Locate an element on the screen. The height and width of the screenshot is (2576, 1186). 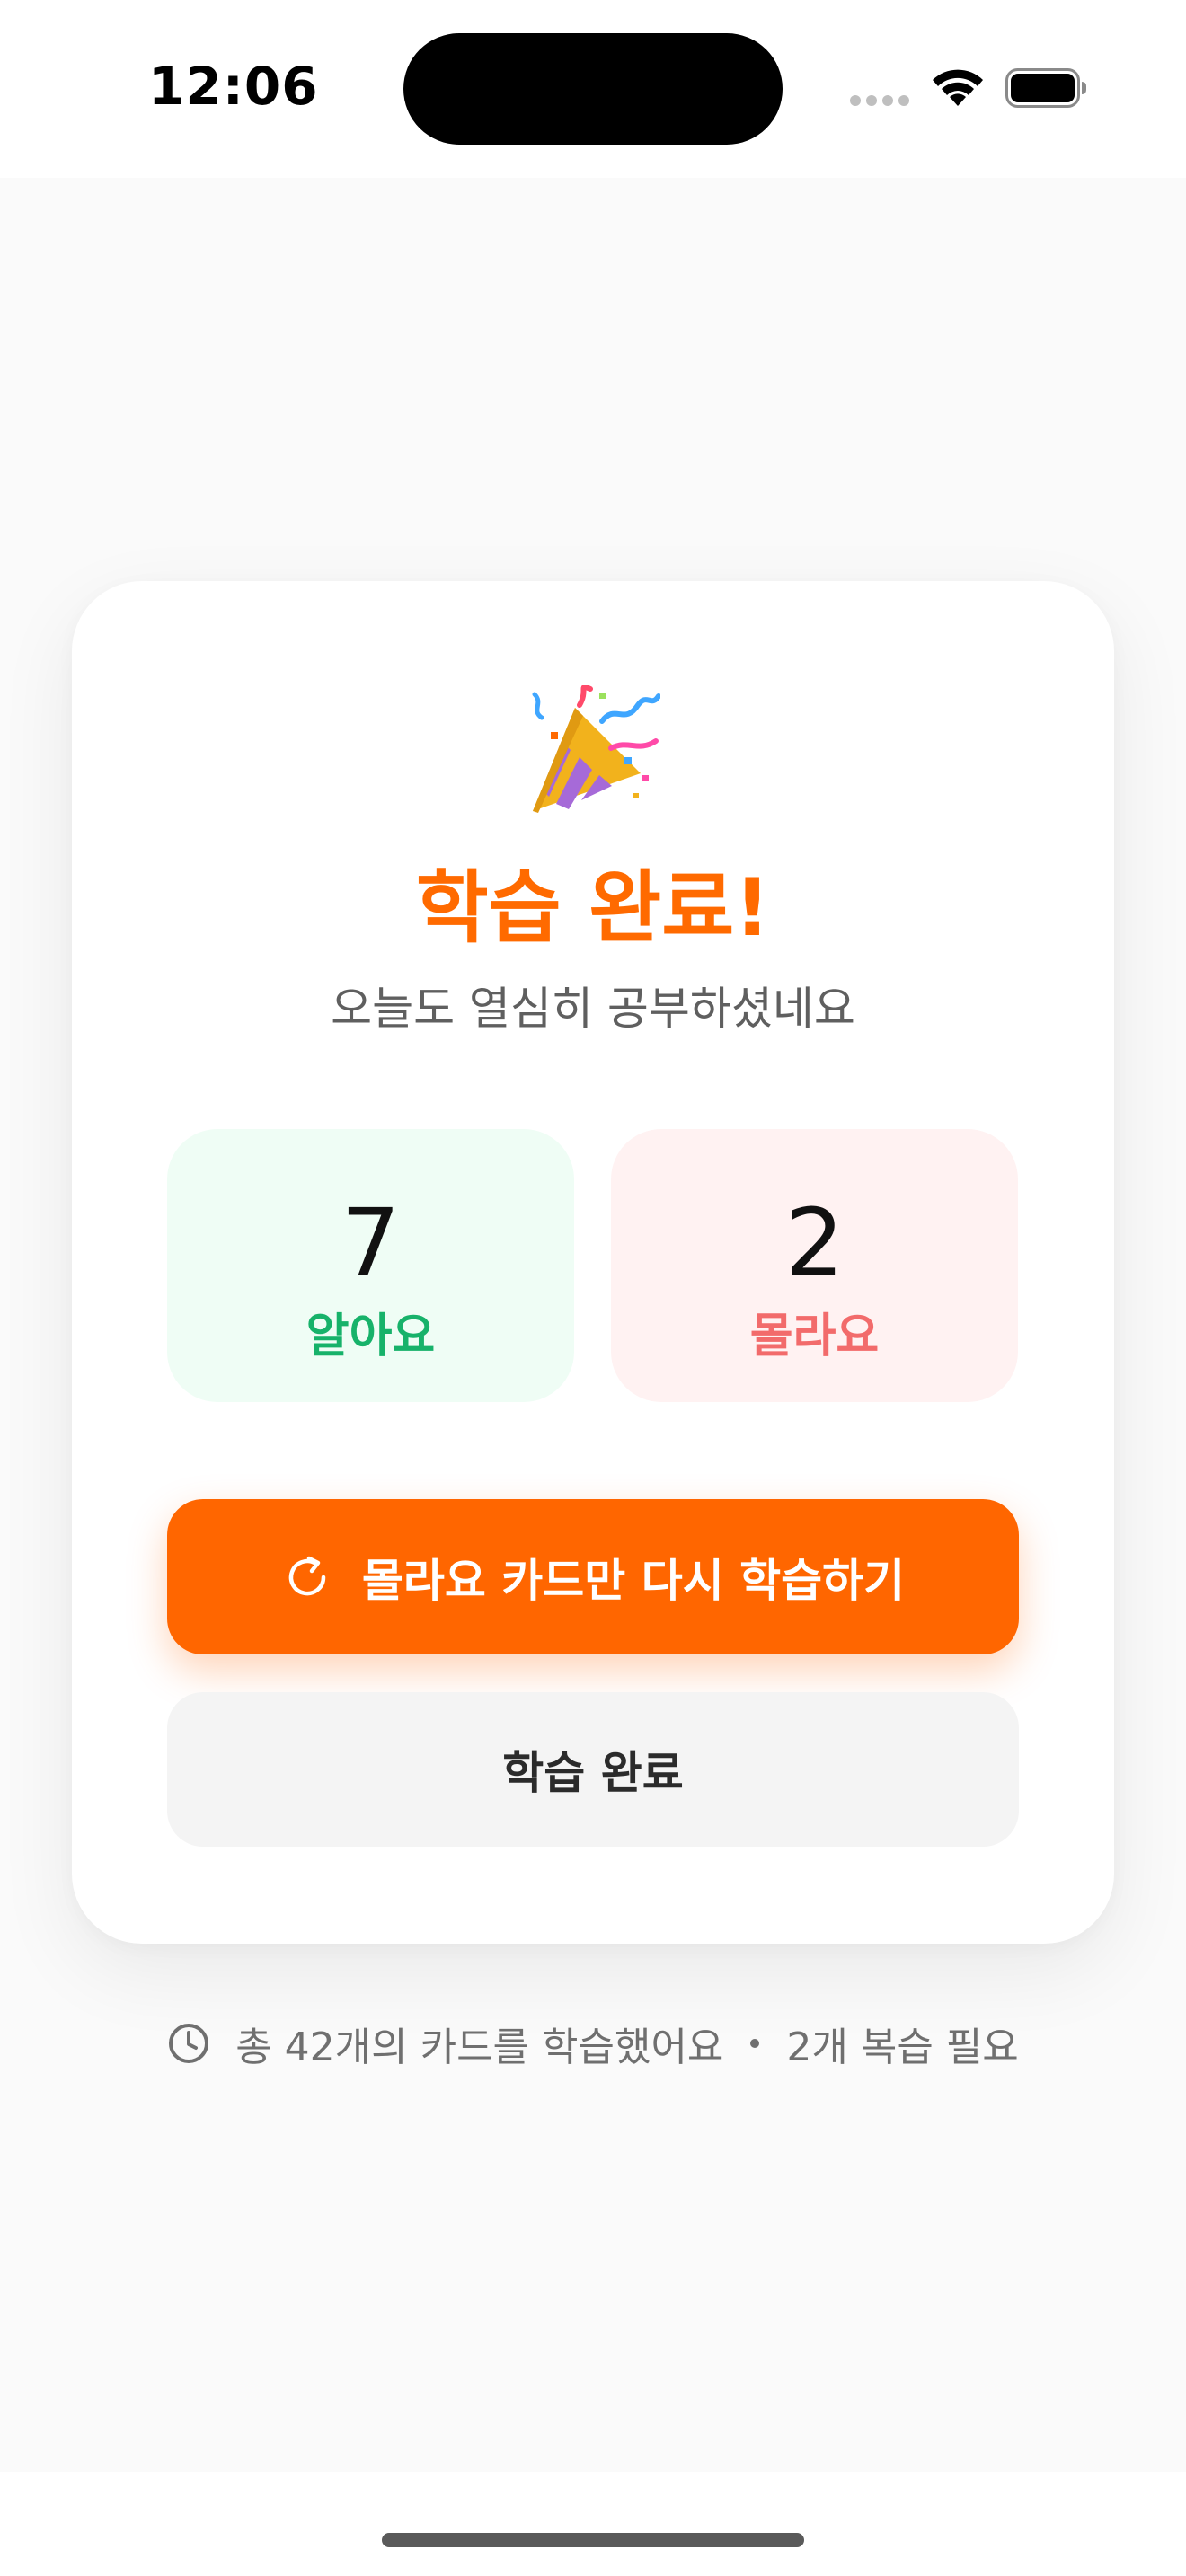
review-needed-text: 2개 복습 필요 is located at coordinates (902, 2047).